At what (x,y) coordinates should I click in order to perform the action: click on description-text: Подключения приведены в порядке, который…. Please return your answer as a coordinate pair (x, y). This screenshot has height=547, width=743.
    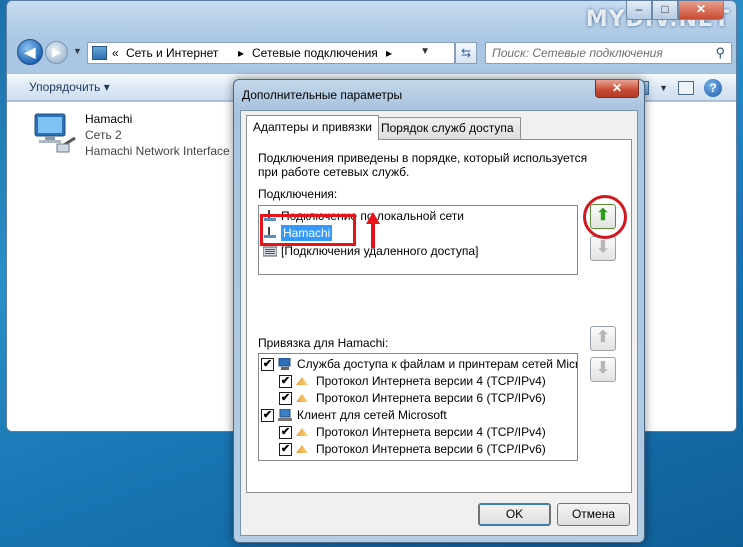
    Looking at the image, I should click on (423, 165).